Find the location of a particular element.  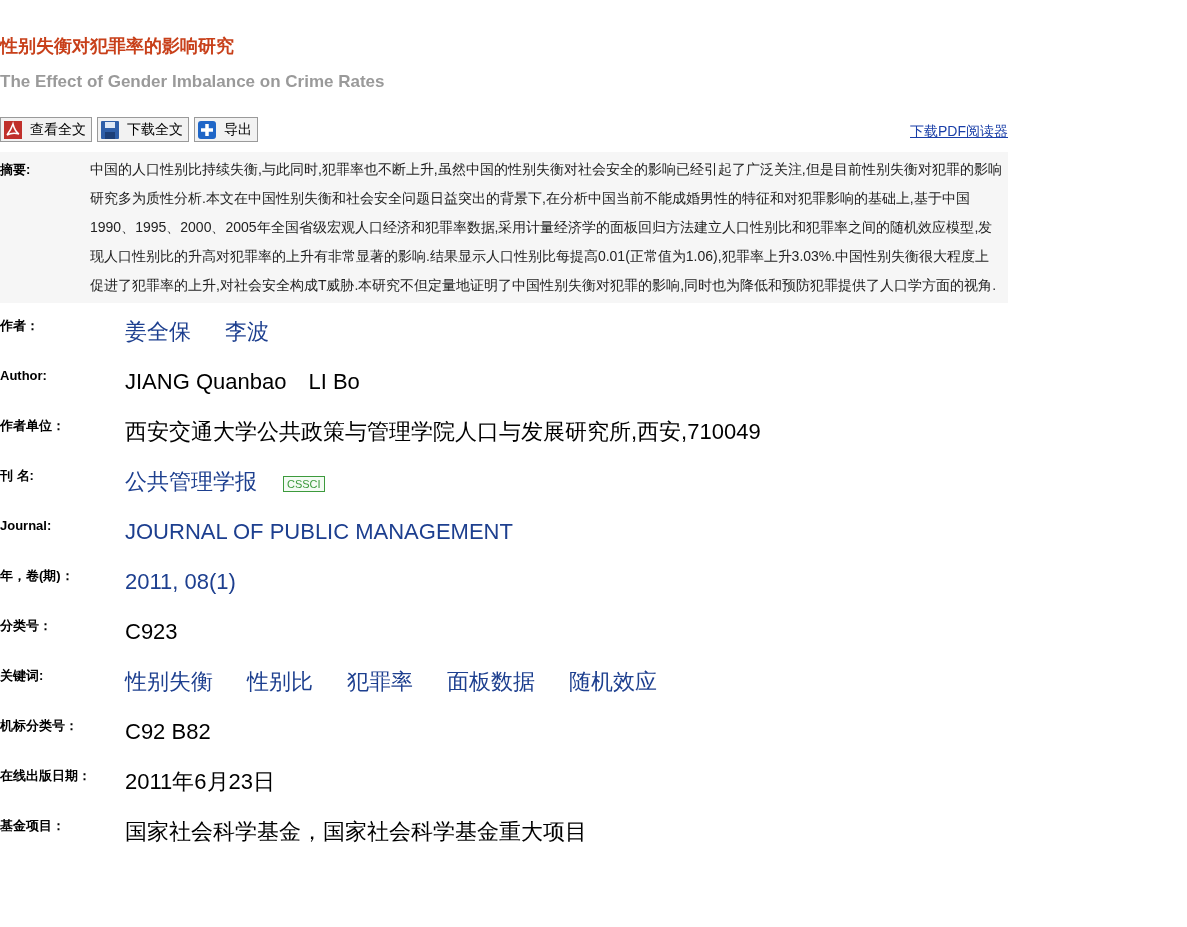

value-link: 姜全保 is located at coordinates (158, 332).